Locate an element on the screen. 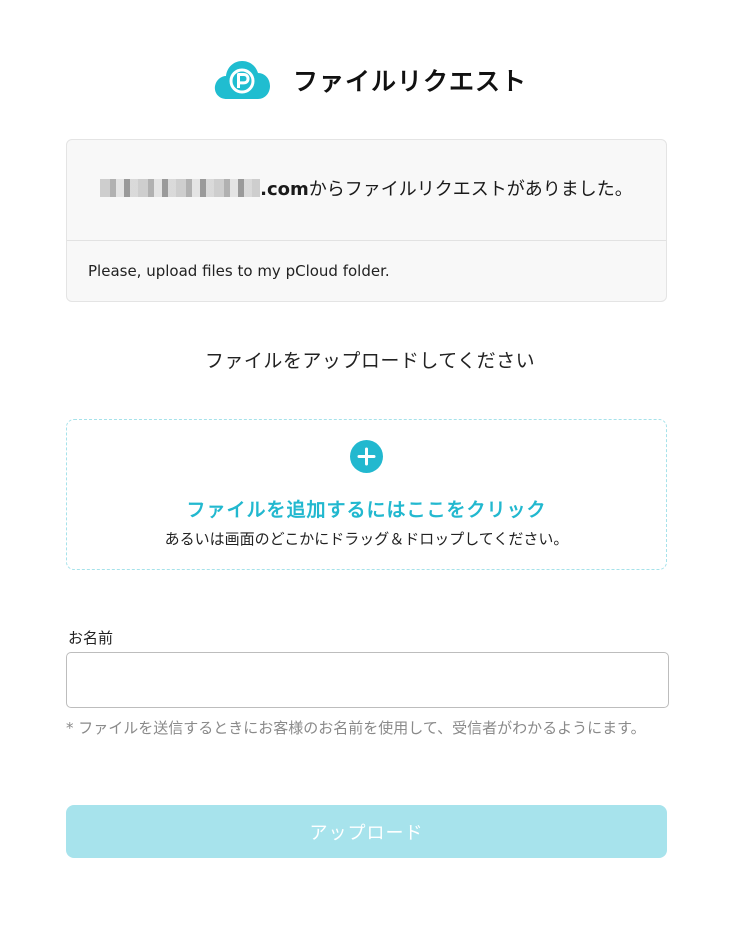 This screenshot has height=951, width=740. request-sender-text: .comからファイルリクエストがありました。 is located at coordinates (366, 190).